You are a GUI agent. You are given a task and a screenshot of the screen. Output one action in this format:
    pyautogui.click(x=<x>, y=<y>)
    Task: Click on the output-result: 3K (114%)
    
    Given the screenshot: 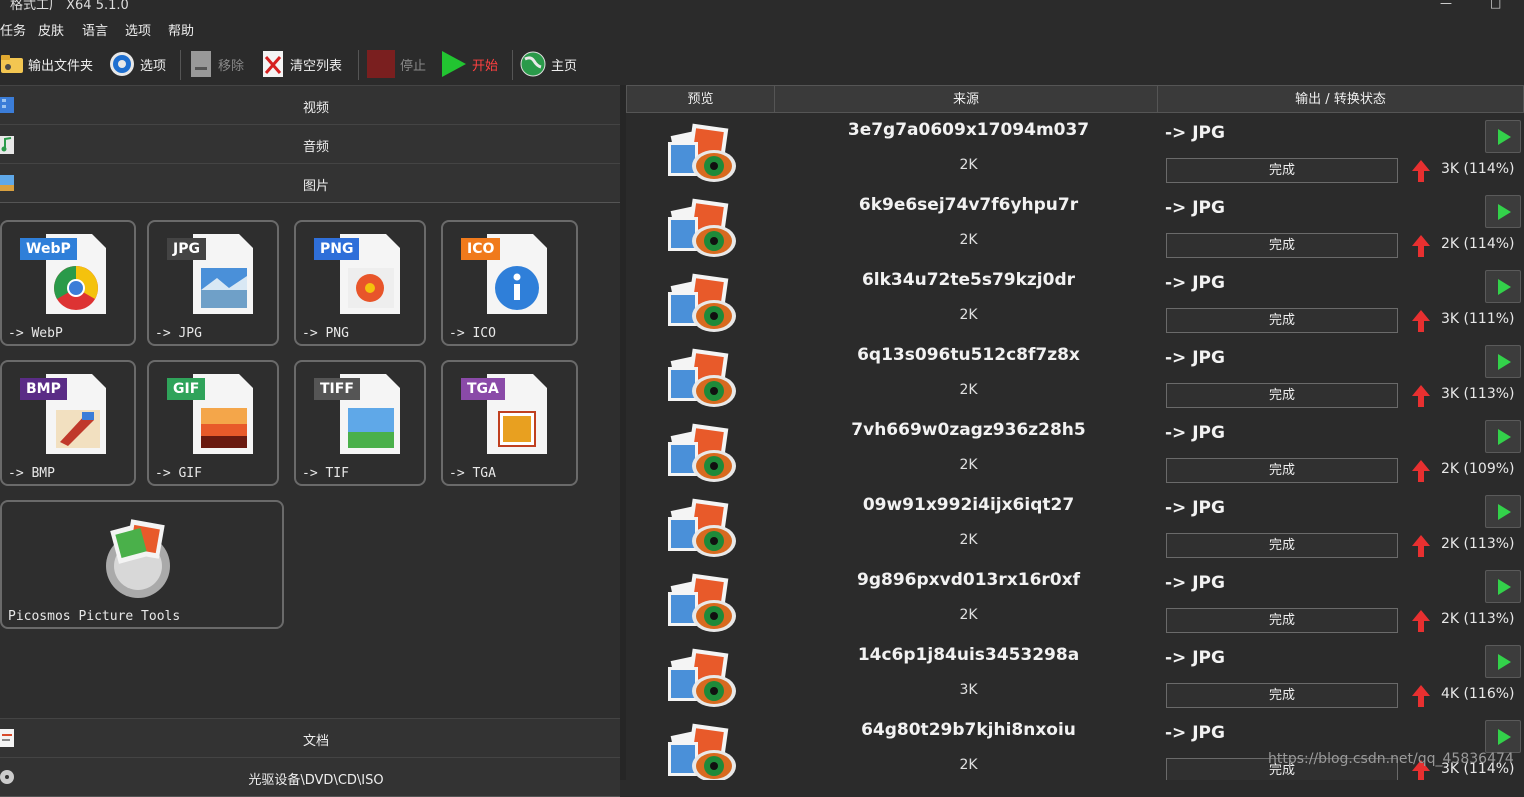 What is the action you would take?
    pyautogui.click(x=1478, y=169)
    